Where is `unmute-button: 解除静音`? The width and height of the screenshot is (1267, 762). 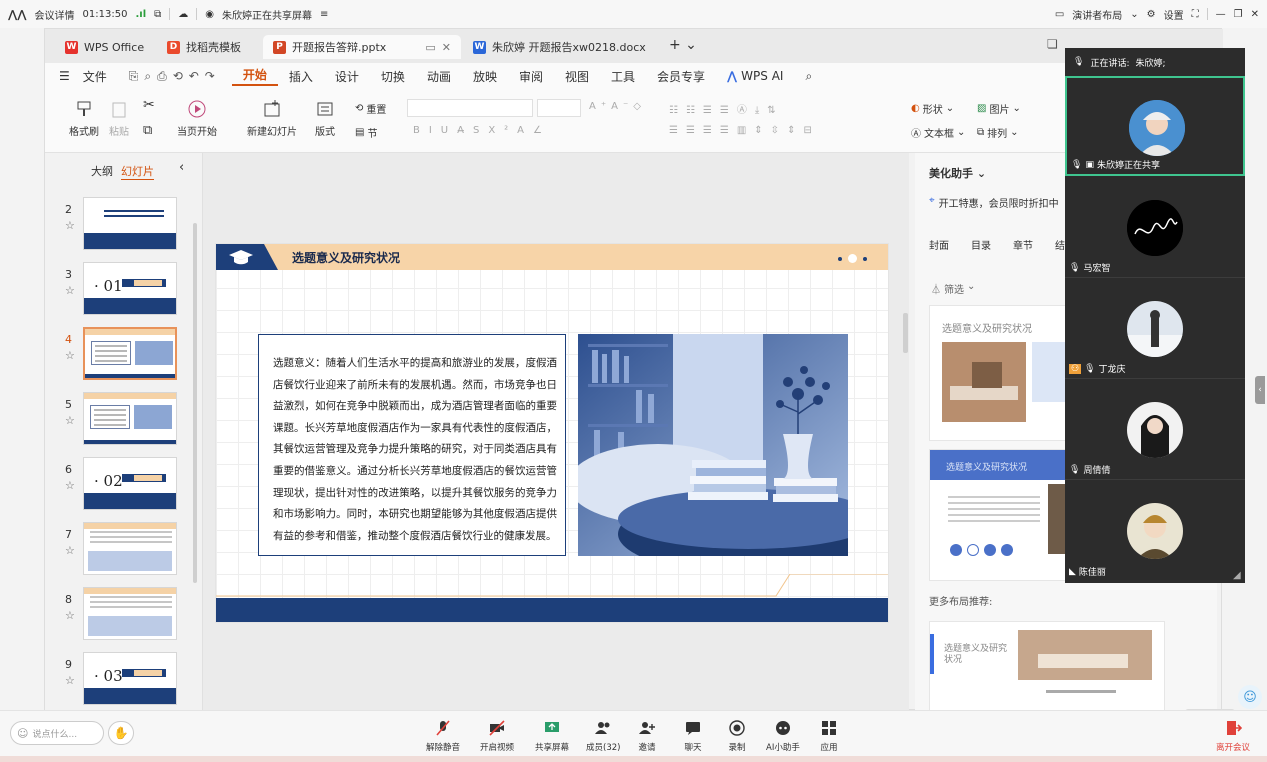 unmute-button: 解除静音 is located at coordinates (443, 736).